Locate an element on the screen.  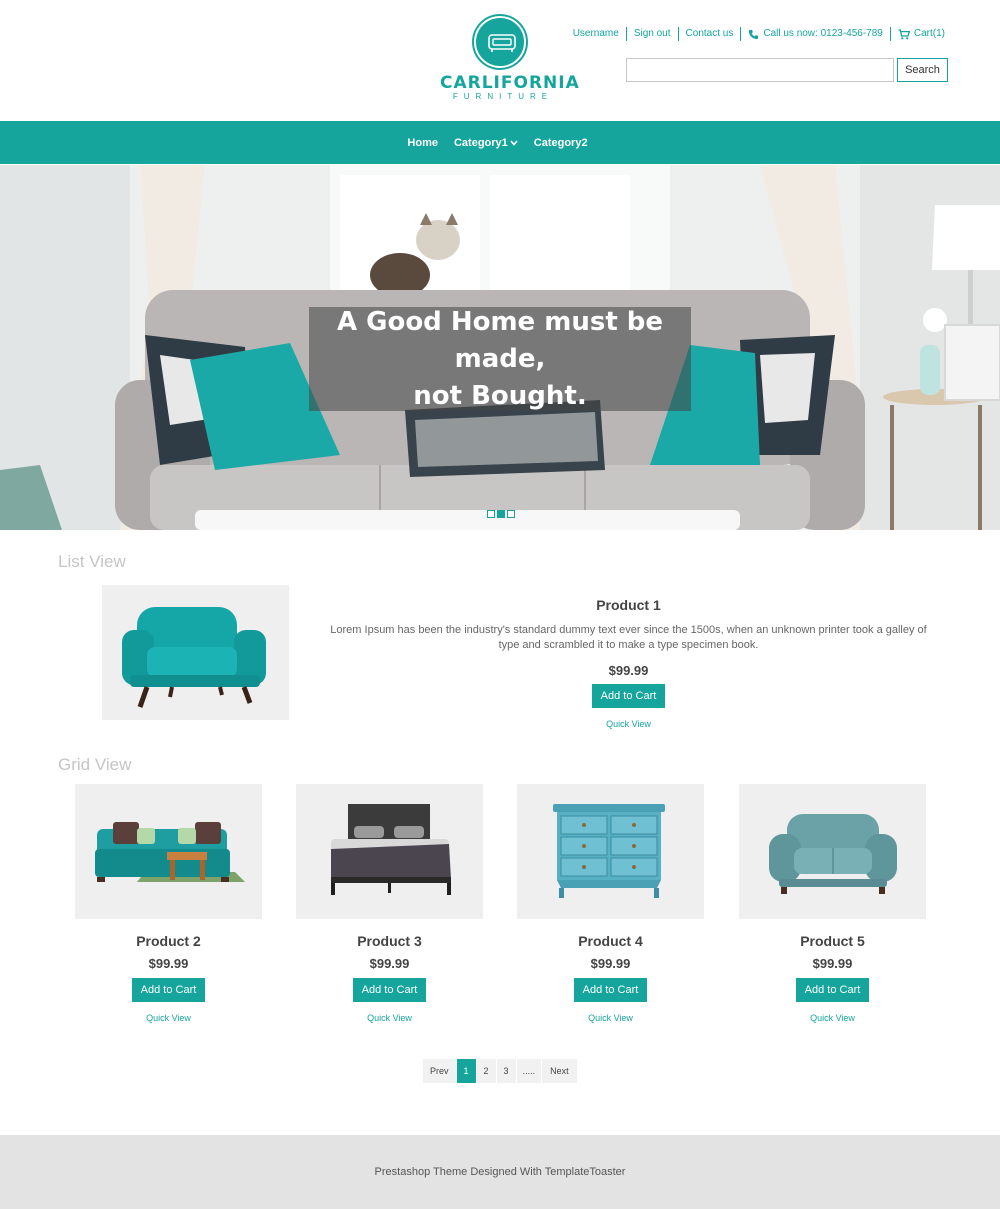
product-4-title: Product 4 is located at coordinates (610, 941).